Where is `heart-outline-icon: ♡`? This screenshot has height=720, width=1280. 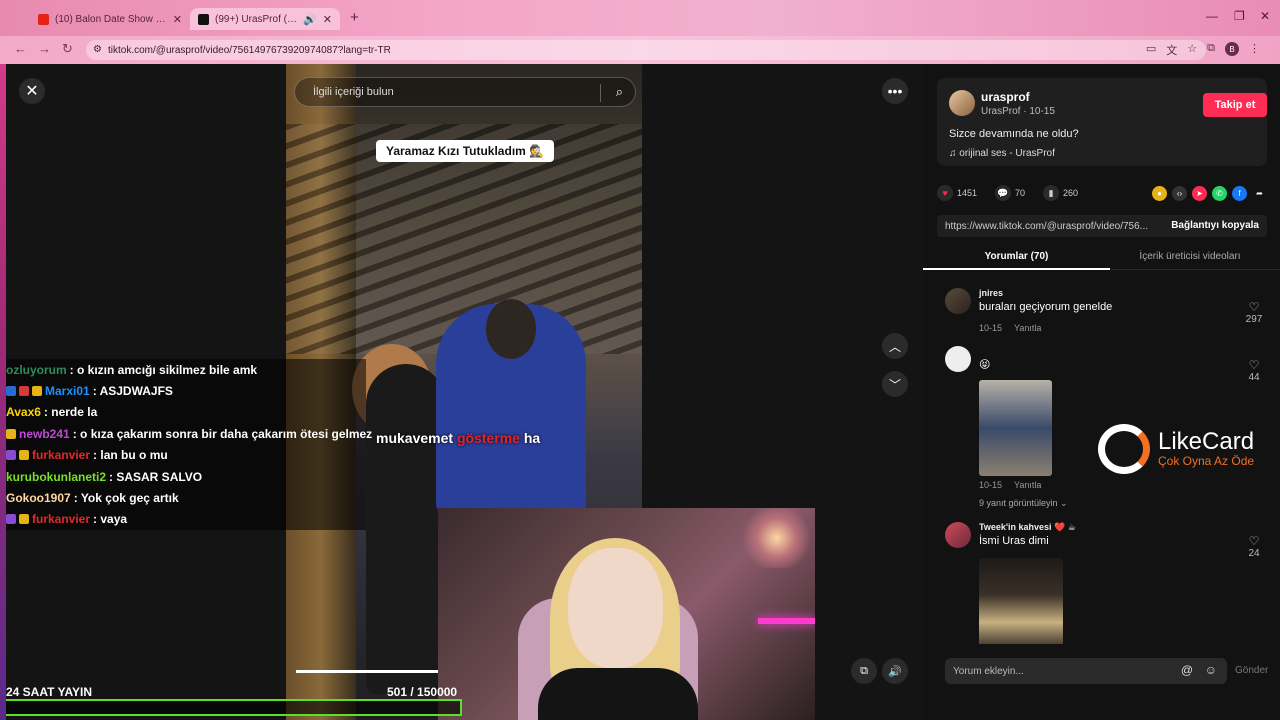
heart-outline-icon: ♡ is located at coordinates (1254, 541).